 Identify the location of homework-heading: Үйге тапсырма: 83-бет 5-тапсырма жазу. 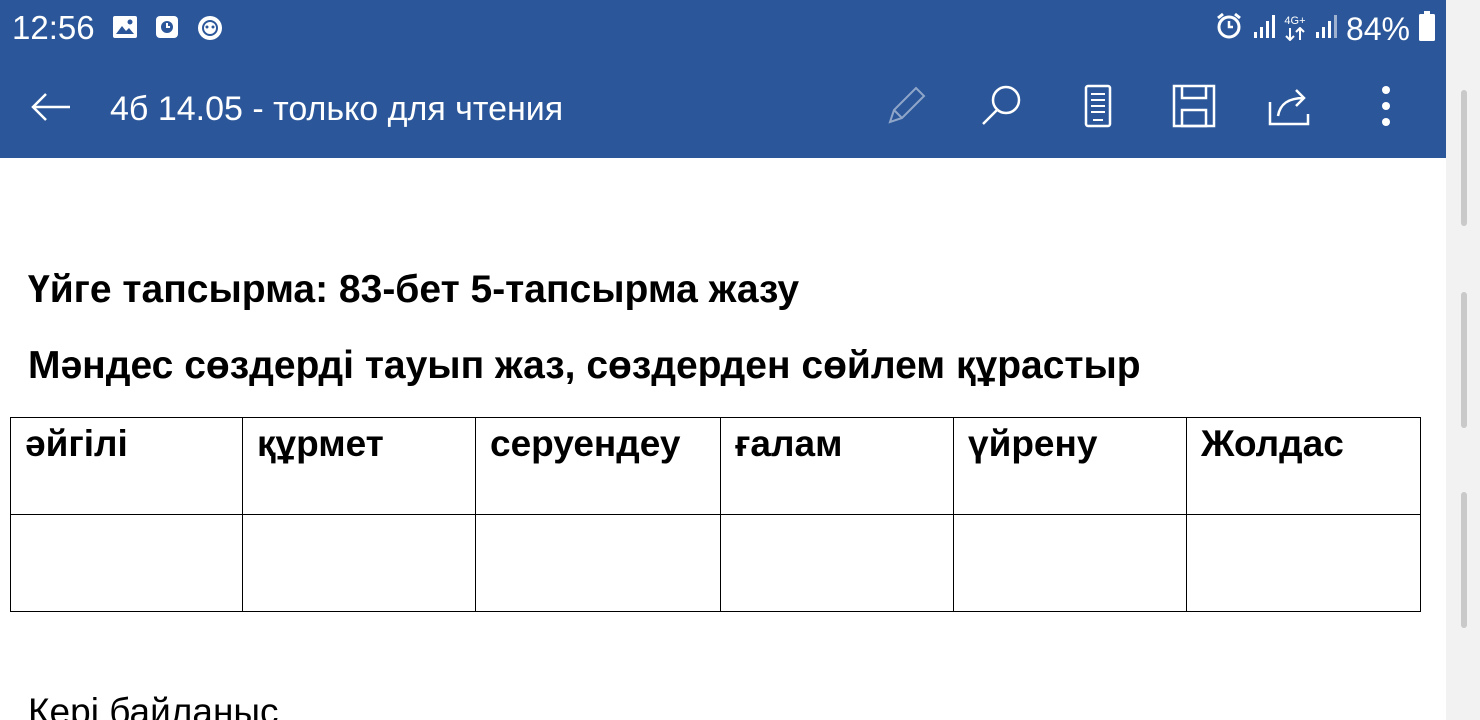
(414, 289).